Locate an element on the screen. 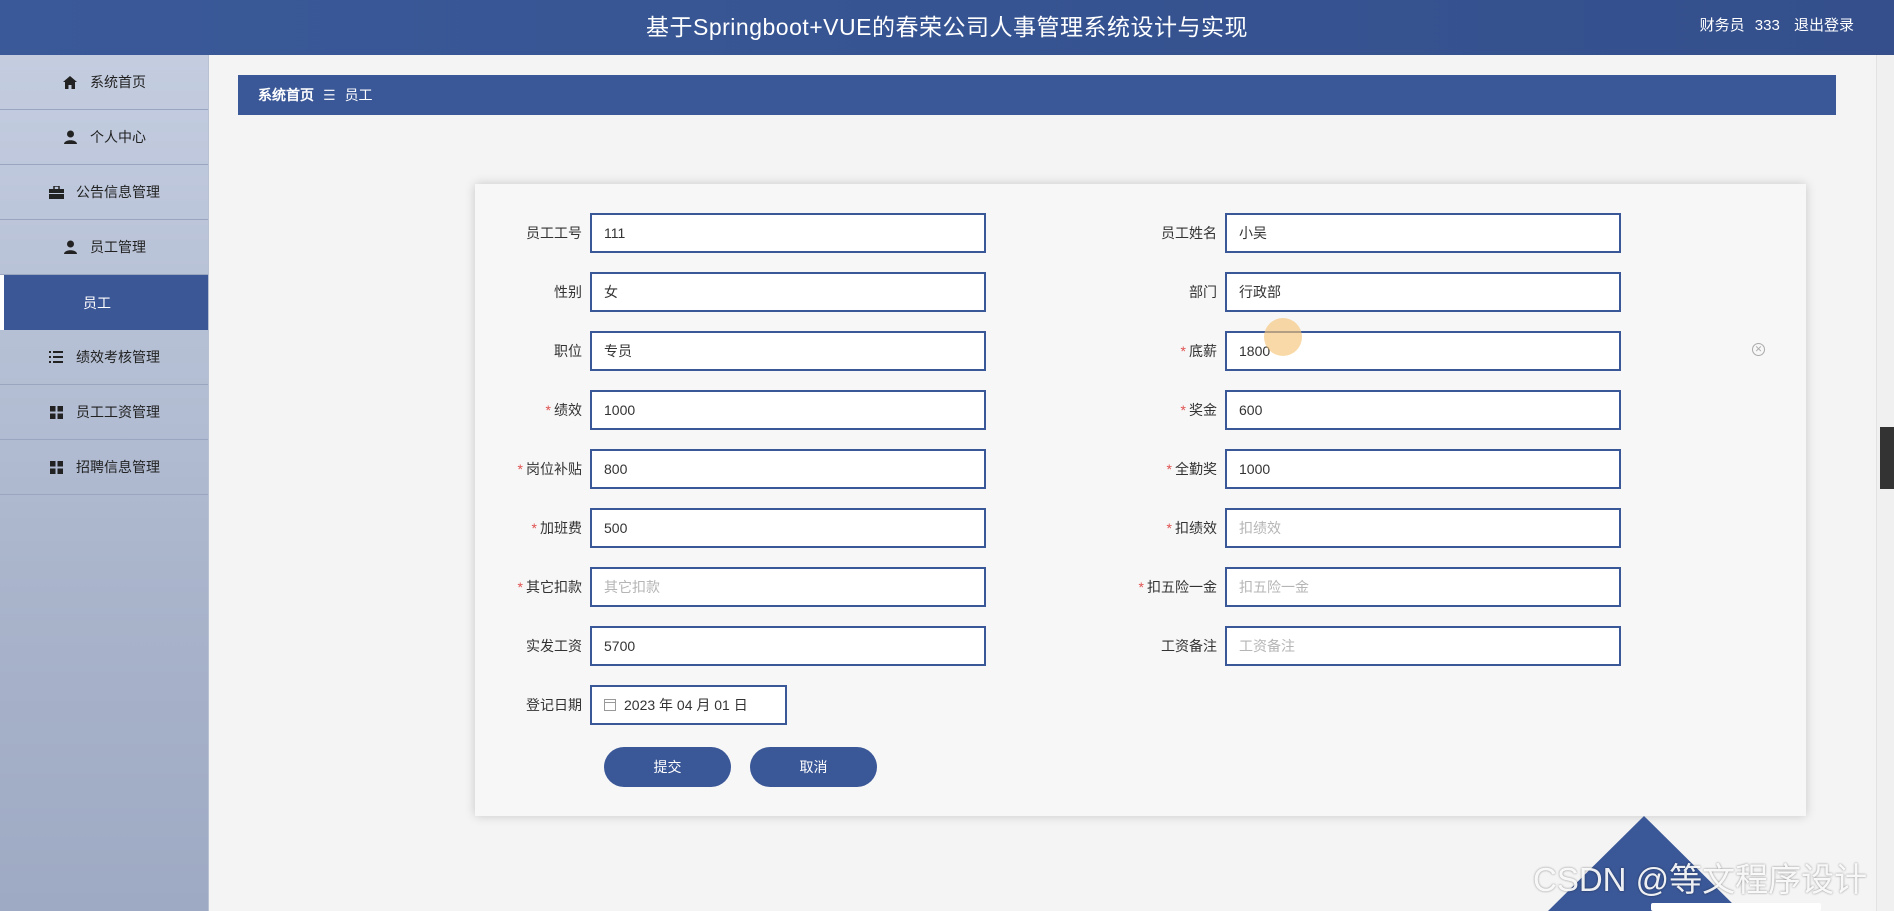 Image resolution: width=1894 pixels, height=911 pixels. sidebar-item-label: 绩效考核管理 is located at coordinates (118, 357).